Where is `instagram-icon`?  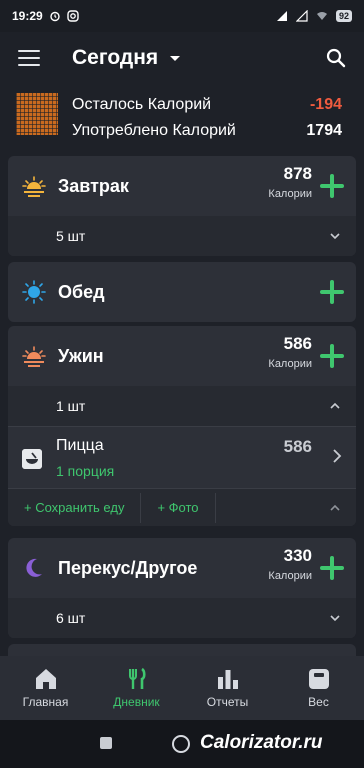 instagram-icon is located at coordinates (73, 16).